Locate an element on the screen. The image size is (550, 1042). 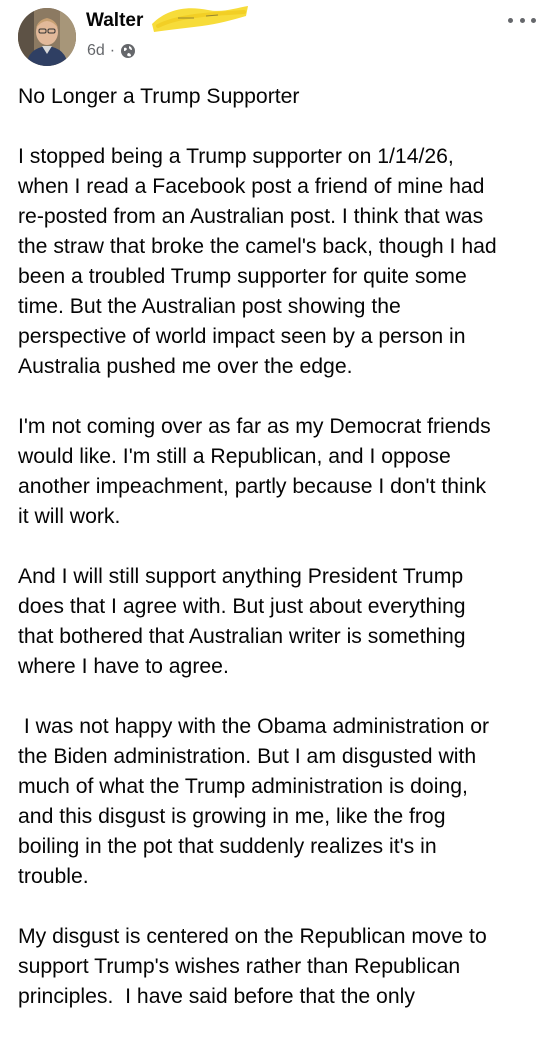
globe-icon is located at coordinates (128, 51).